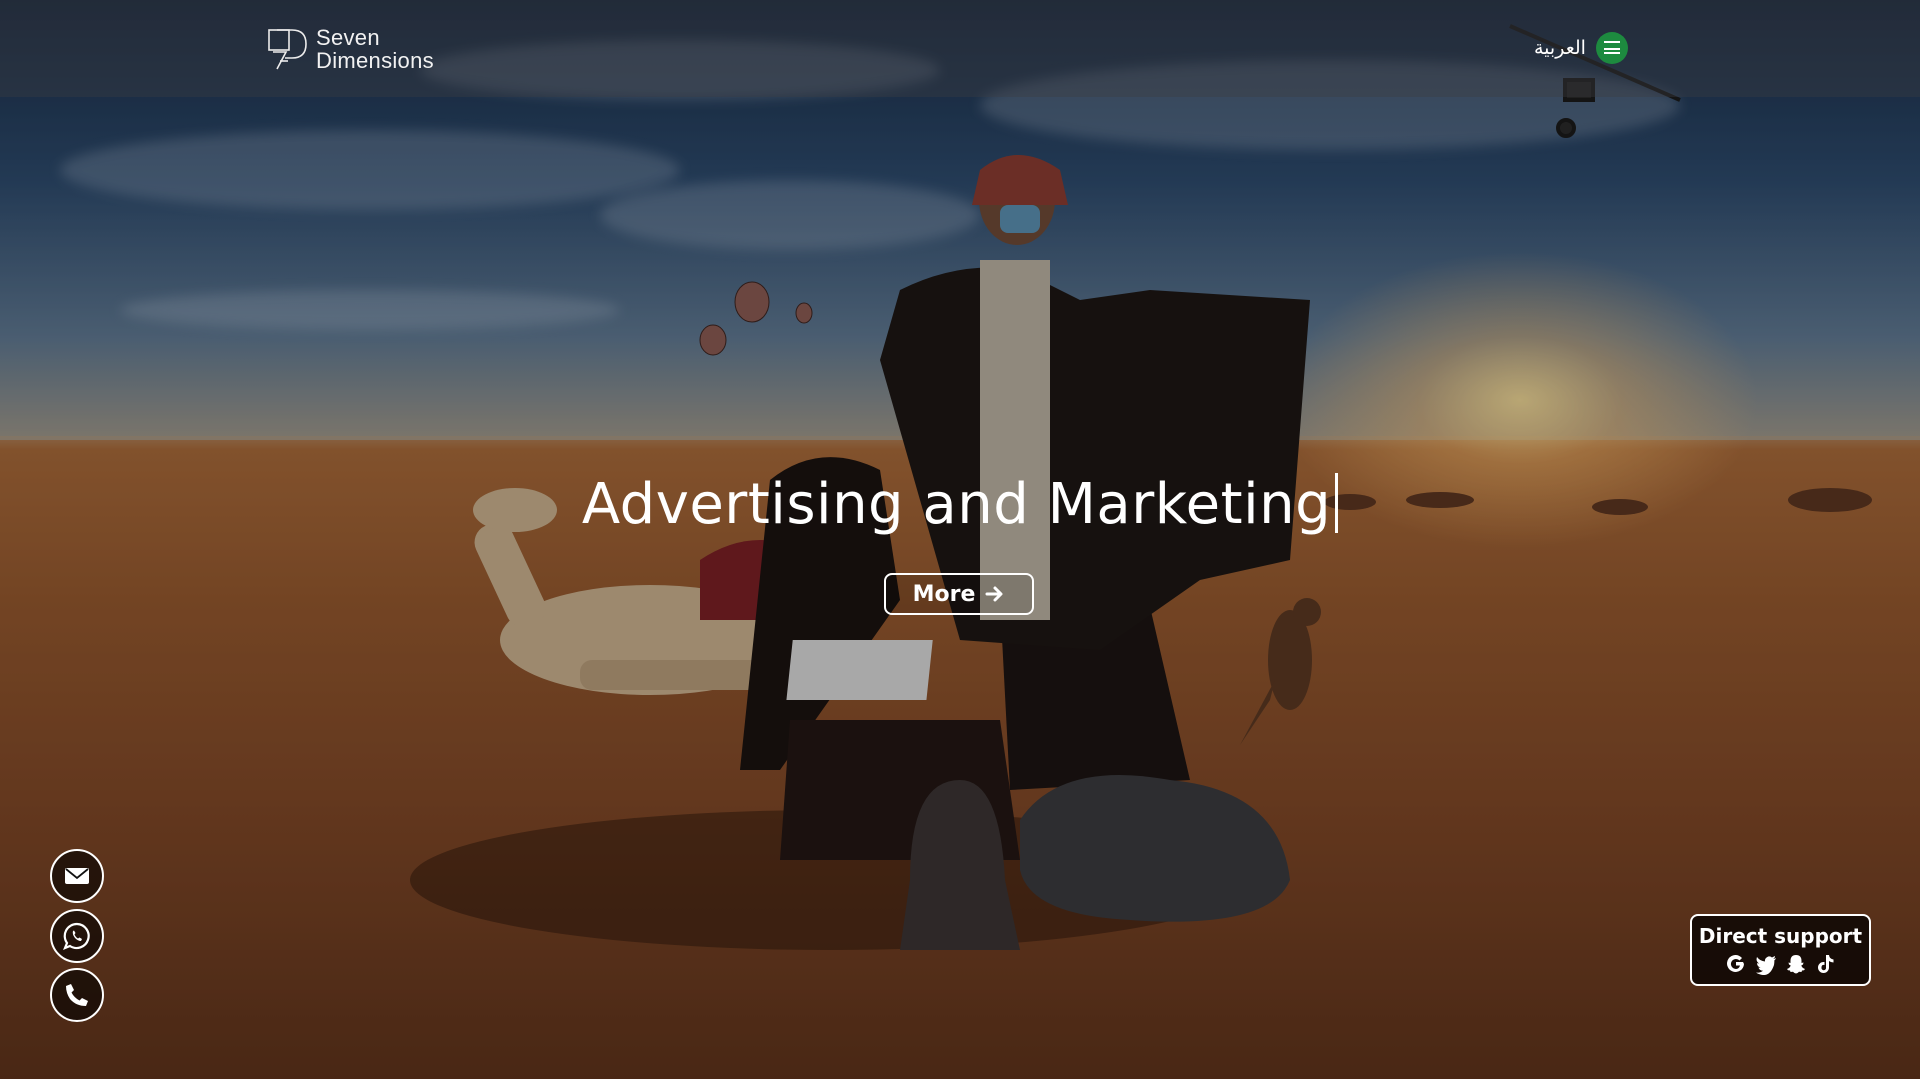 Image resolution: width=1920 pixels, height=1079 pixels. I want to click on flag-script-mark, so click(1611, 45).